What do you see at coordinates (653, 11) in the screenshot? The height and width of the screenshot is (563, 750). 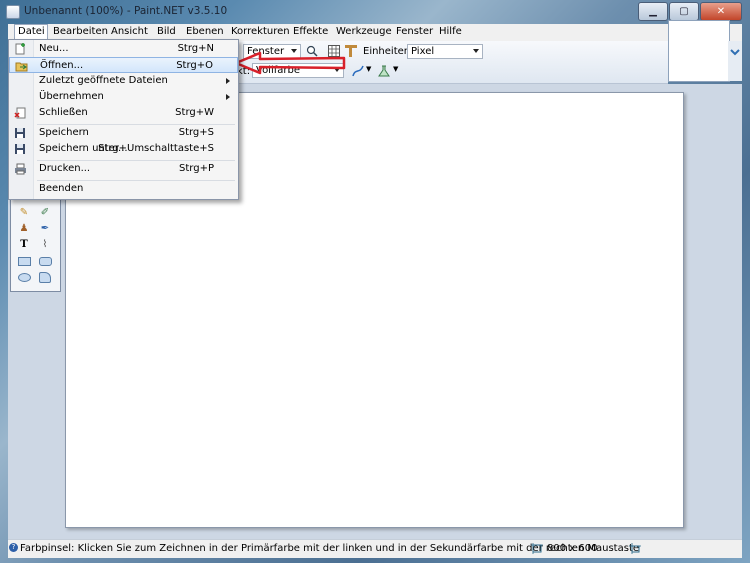 I see `minimize-button: ▁` at bounding box center [653, 11].